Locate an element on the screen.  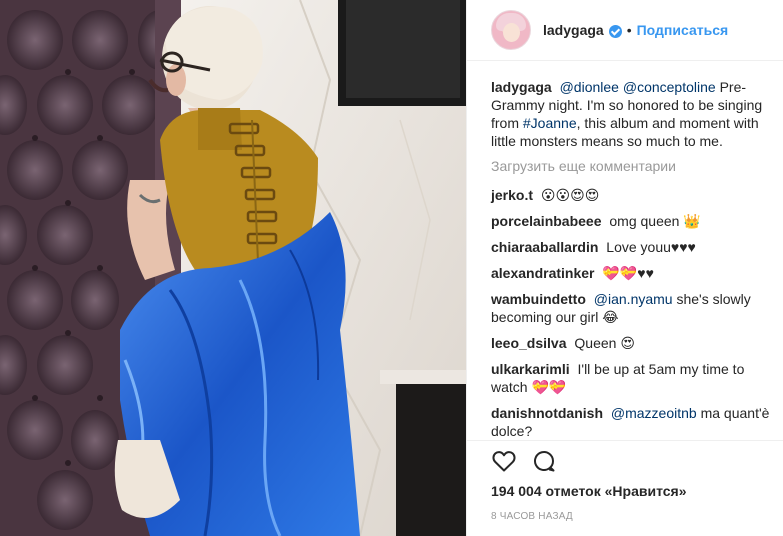
post-actions: 194 004 отметок «Нравится» 8 часов назад is located at coordinates (625, 481).